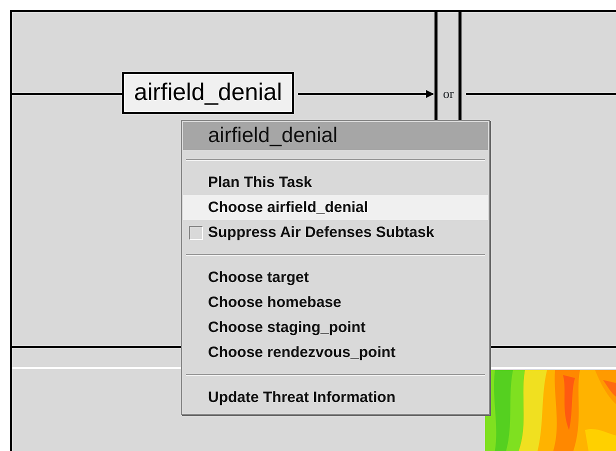 Image resolution: width=616 pixels, height=451 pixels. What do you see at coordinates (335, 232) in the screenshot?
I see `menu-item: Suppress Air Defenses Subtask` at bounding box center [335, 232].